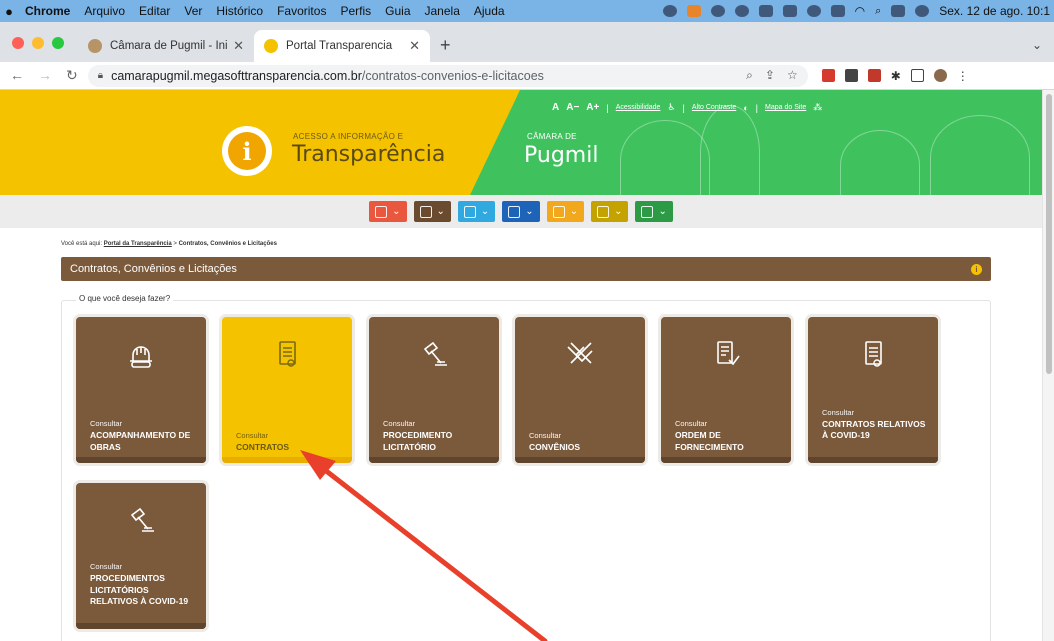 This screenshot has height=641, width=1054. I want to click on battery-icon, so click(837, 11).